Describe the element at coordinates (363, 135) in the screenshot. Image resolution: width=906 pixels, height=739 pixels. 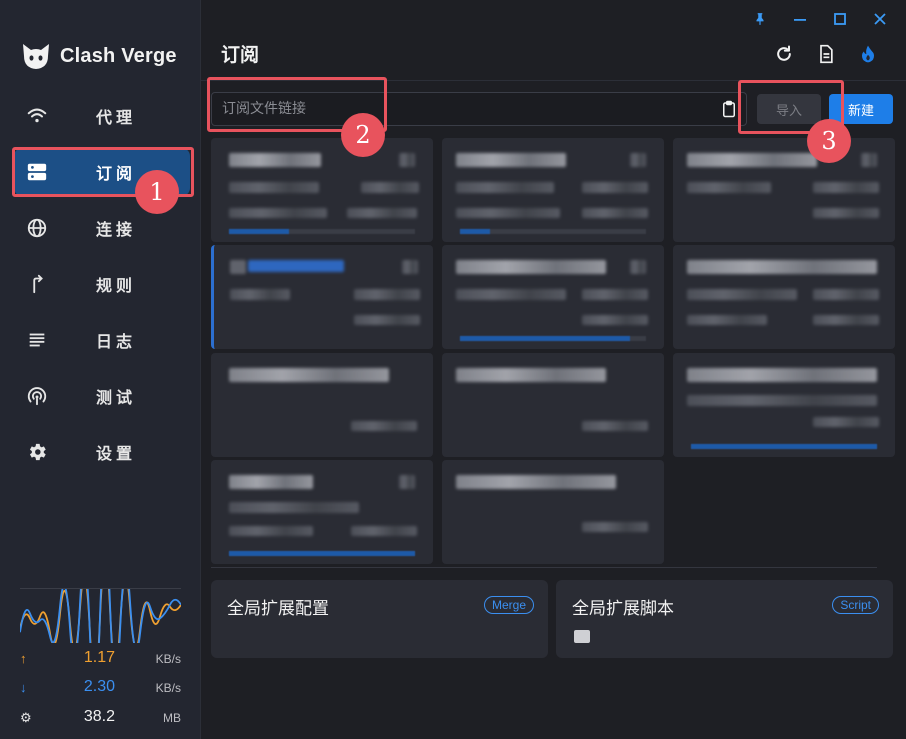
I see `annotation-badge-2: 2` at that location.